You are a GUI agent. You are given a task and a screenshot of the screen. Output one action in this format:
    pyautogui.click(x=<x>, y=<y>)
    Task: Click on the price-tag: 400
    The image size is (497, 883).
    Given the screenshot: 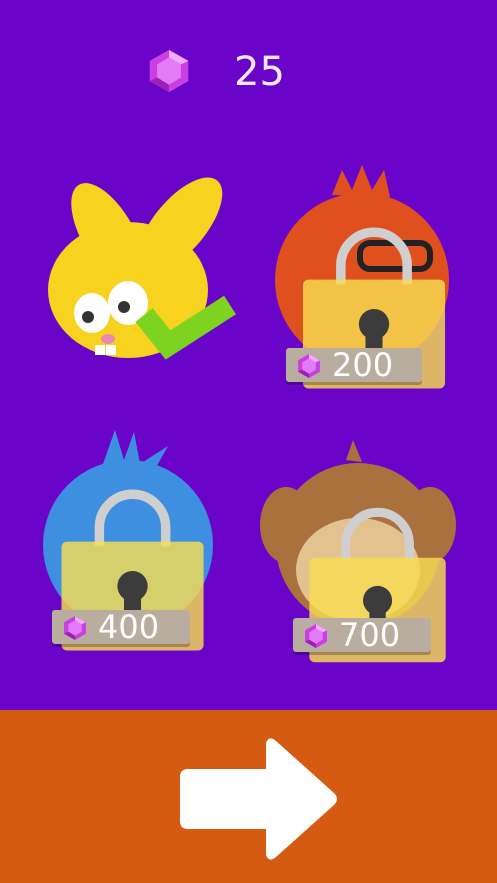 What is the action you would take?
    pyautogui.click(x=121, y=627)
    